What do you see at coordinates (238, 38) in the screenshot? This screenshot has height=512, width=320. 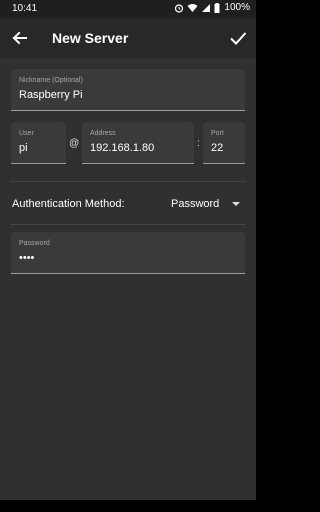 I see `save-check-icon` at bounding box center [238, 38].